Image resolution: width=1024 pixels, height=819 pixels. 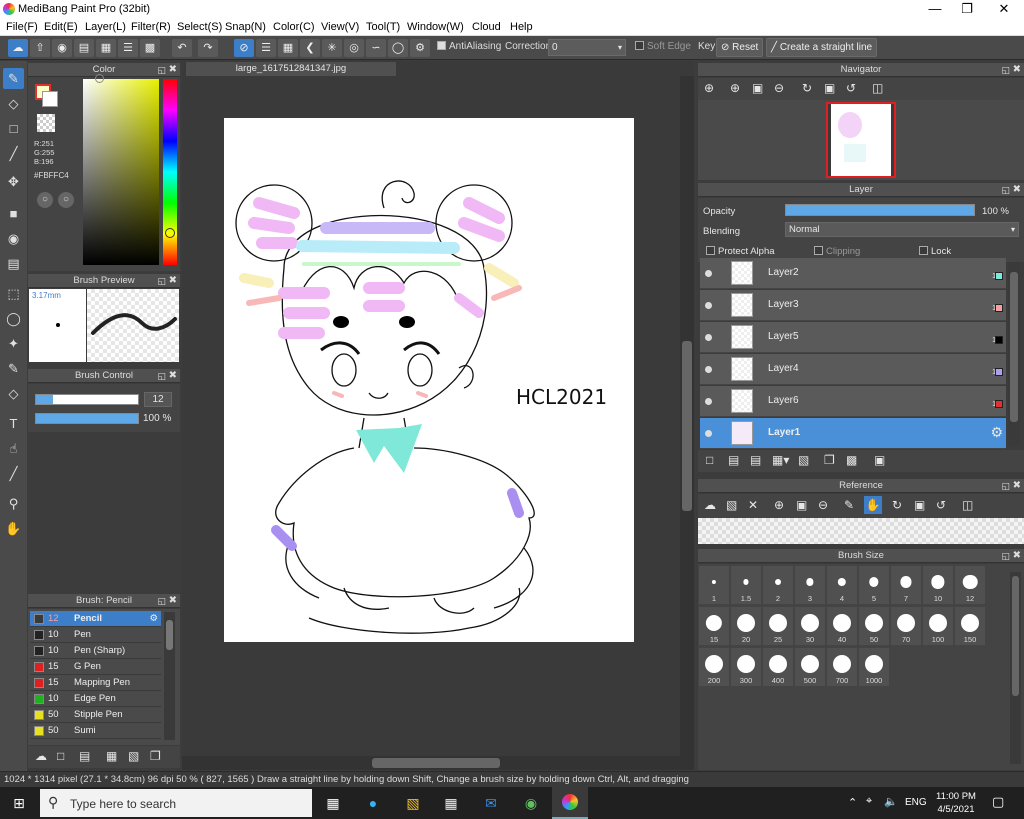 What do you see at coordinates (874, 585) in the screenshot?
I see `brush-size-option: 5` at bounding box center [874, 585].